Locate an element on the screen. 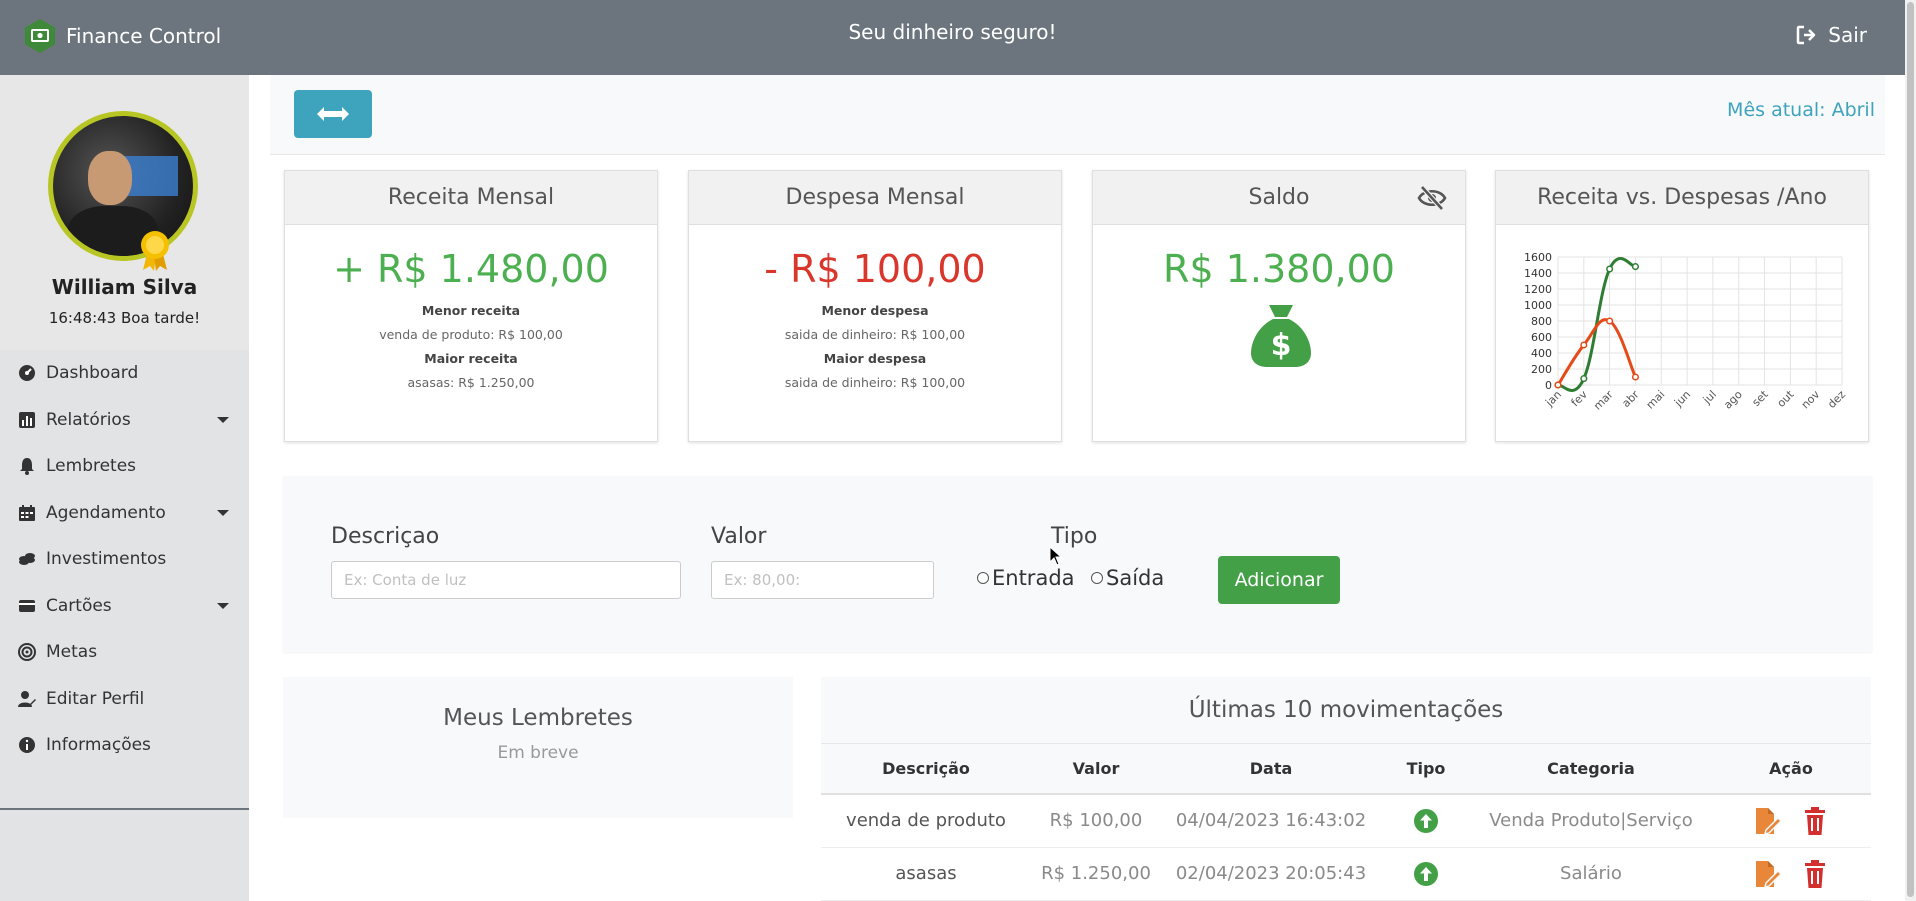 Image resolution: width=1916 pixels, height=901 pixels. sidebar-item-informacoes: Informações is located at coordinates (124, 745).